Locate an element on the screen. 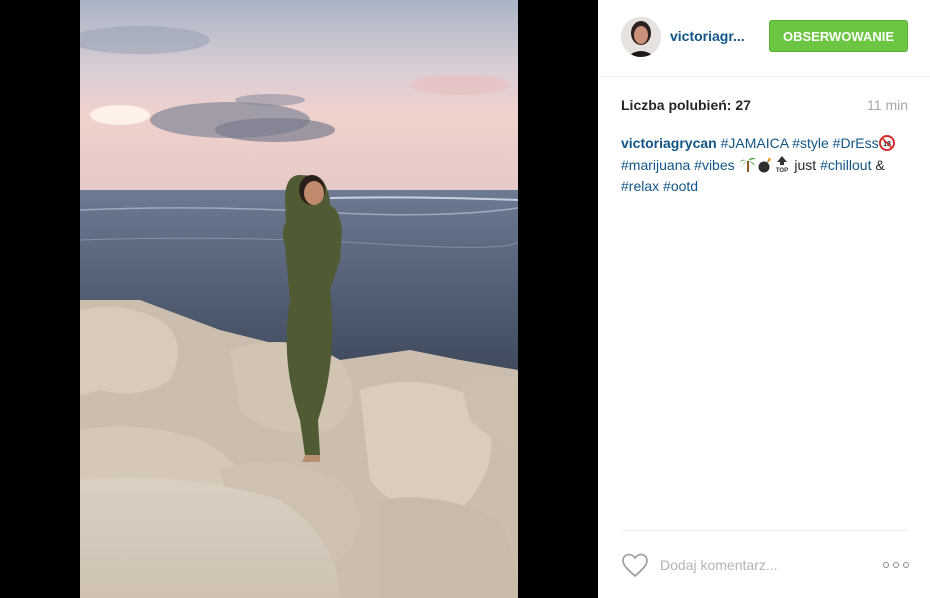 Image resolution: width=930 pixels, height=598 pixels. bomb-emoji is located at coordinates (765, 167).